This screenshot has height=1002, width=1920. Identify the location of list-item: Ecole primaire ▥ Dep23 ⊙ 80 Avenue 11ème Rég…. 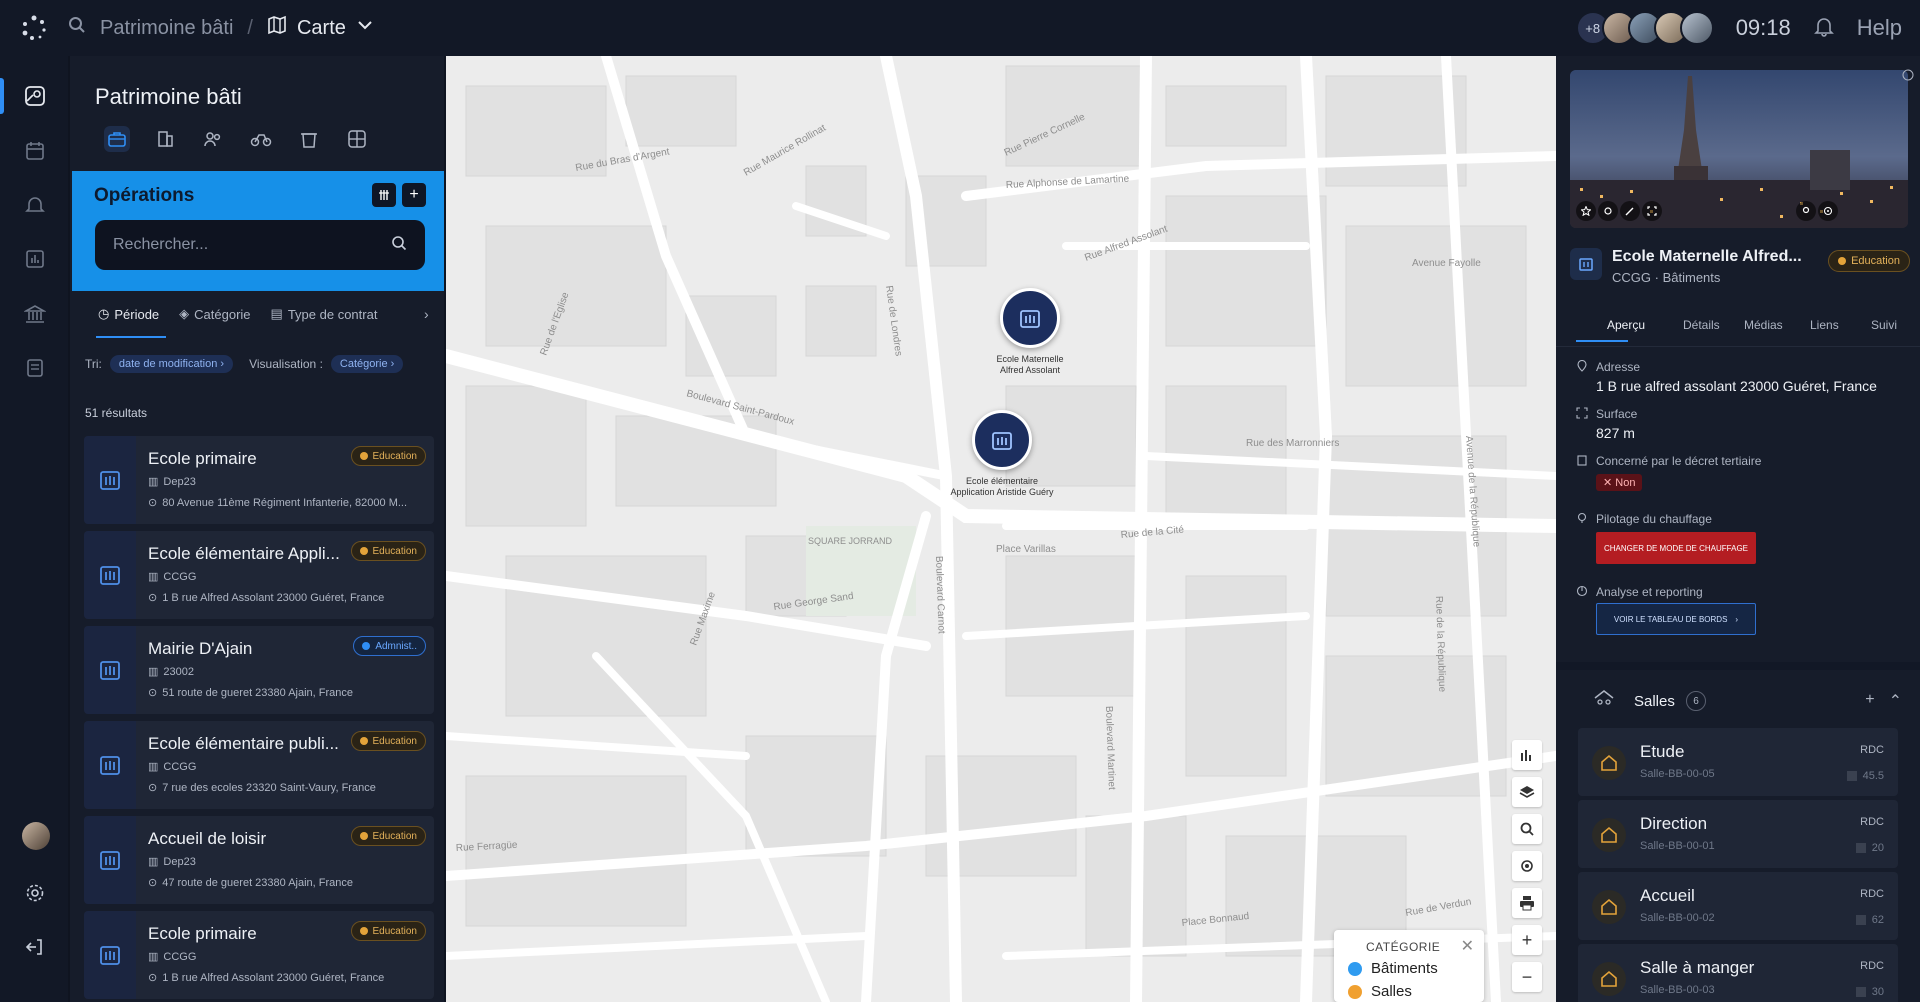
(259, 480).